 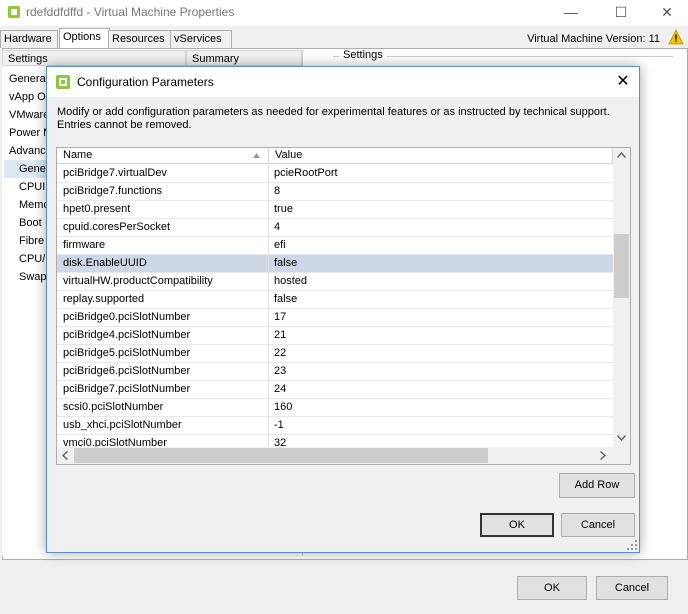 What do you see at coordinates (138, 281) in the screenshot?
I see `parameter-name: virtualHW.productCompatibility` at bounding box center [138, 281].